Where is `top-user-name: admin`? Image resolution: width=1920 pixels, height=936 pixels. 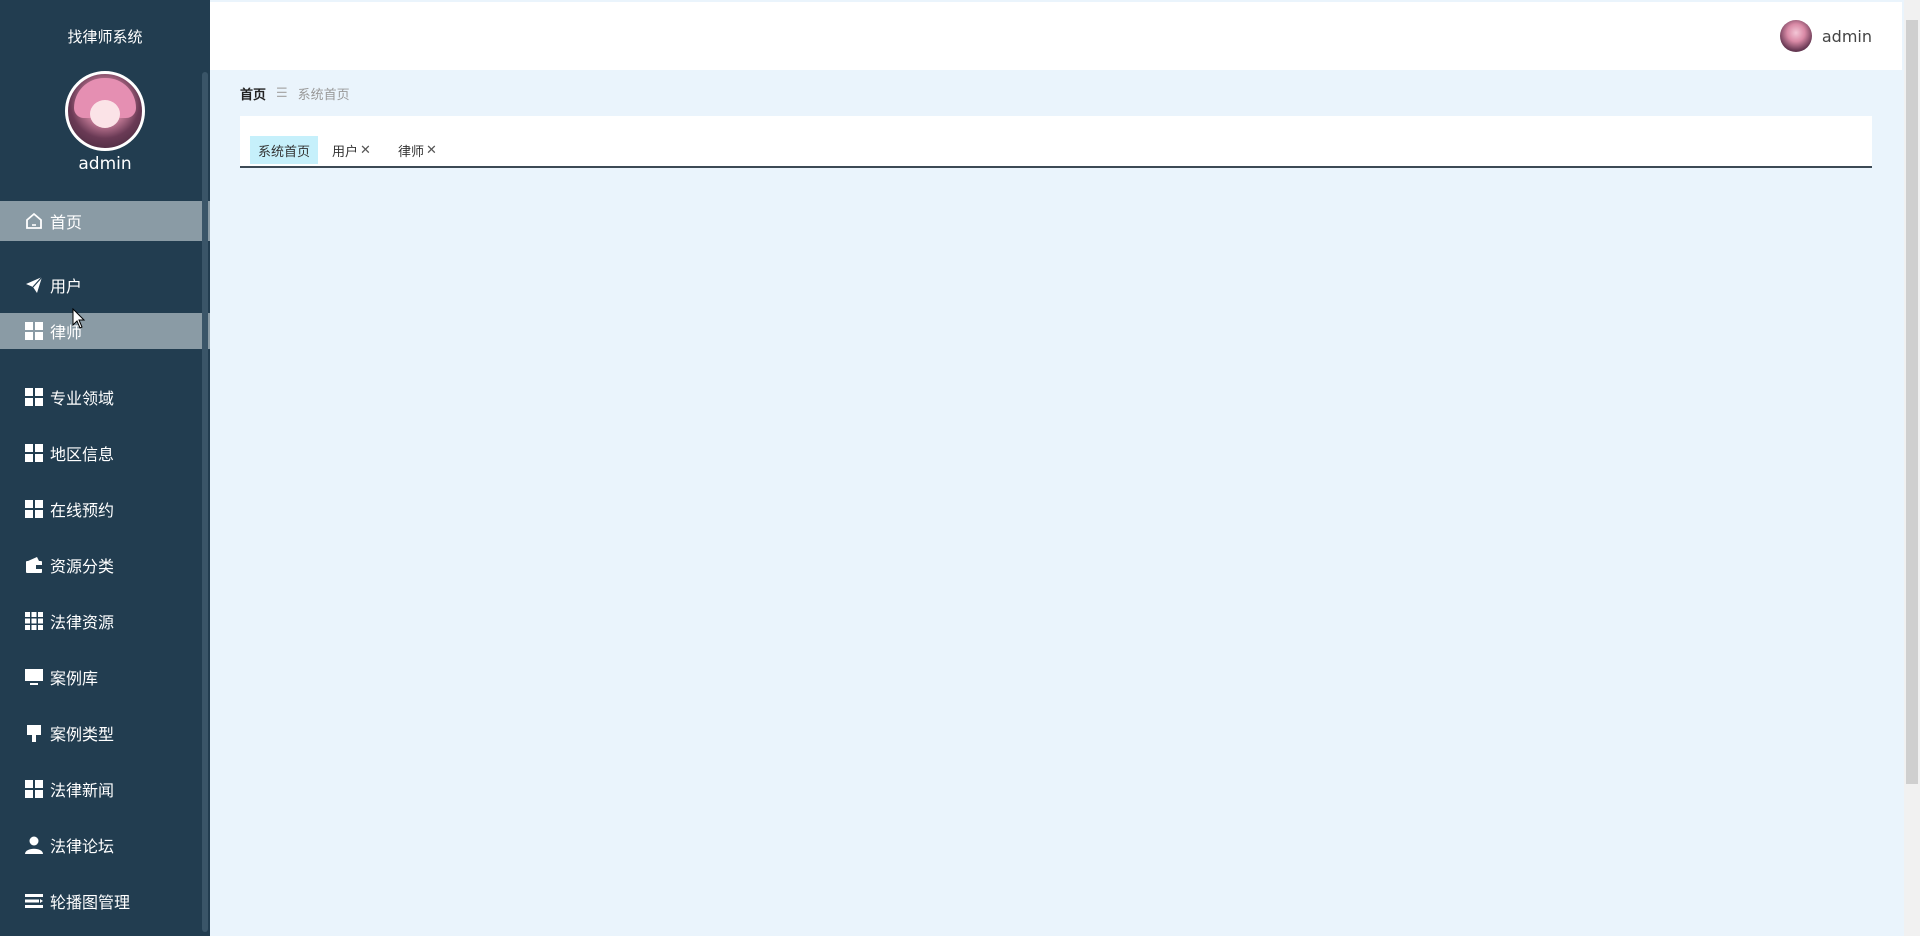 top-user-name: admin is located at coordinates (1846, 36).